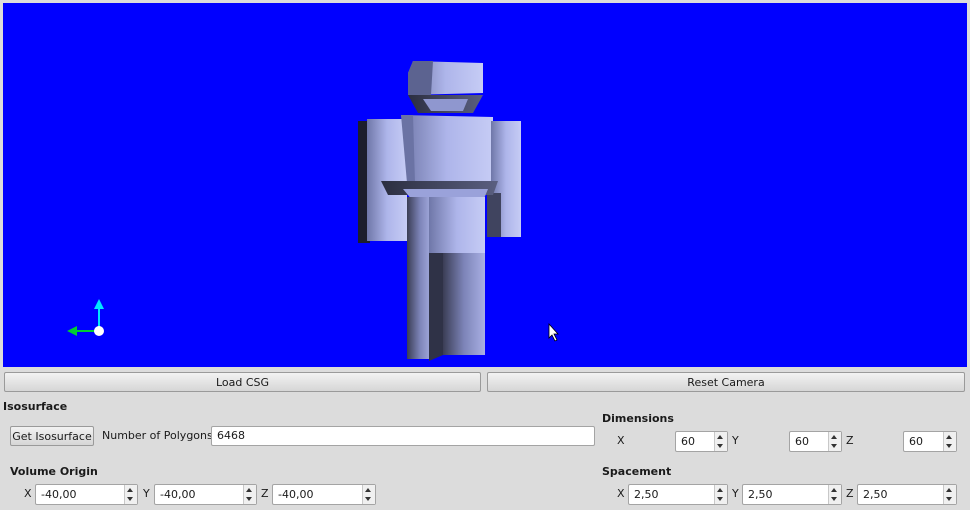 Image resolution: width=970 pixels, height=510 pixels. I want to click on spacement-y-label: Y, so click(735, 493).